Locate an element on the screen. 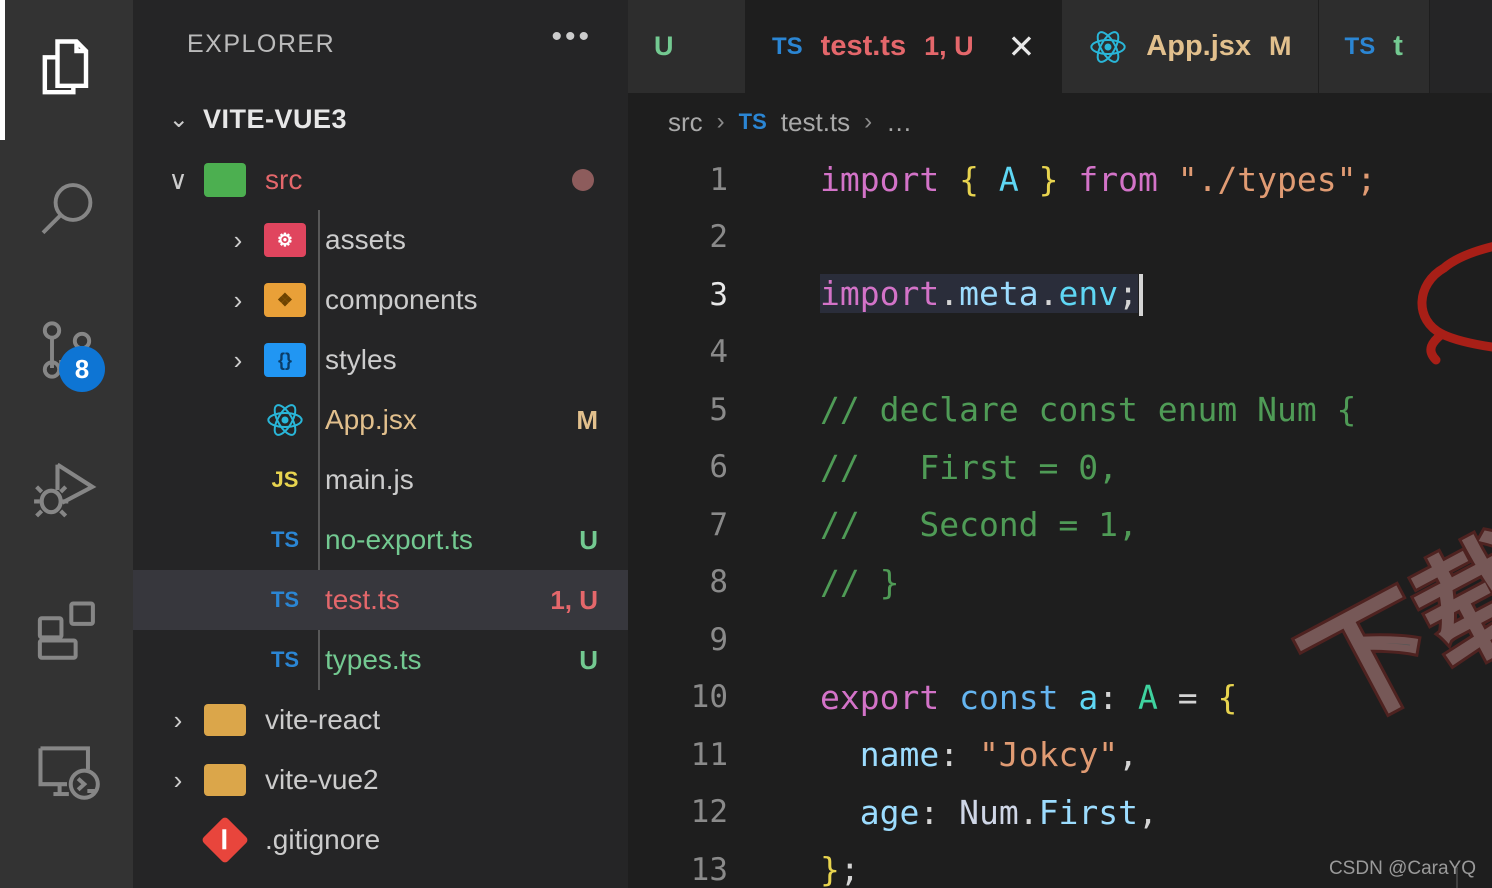  code-token: // Second = 1, is located at coordinates (979, 525).